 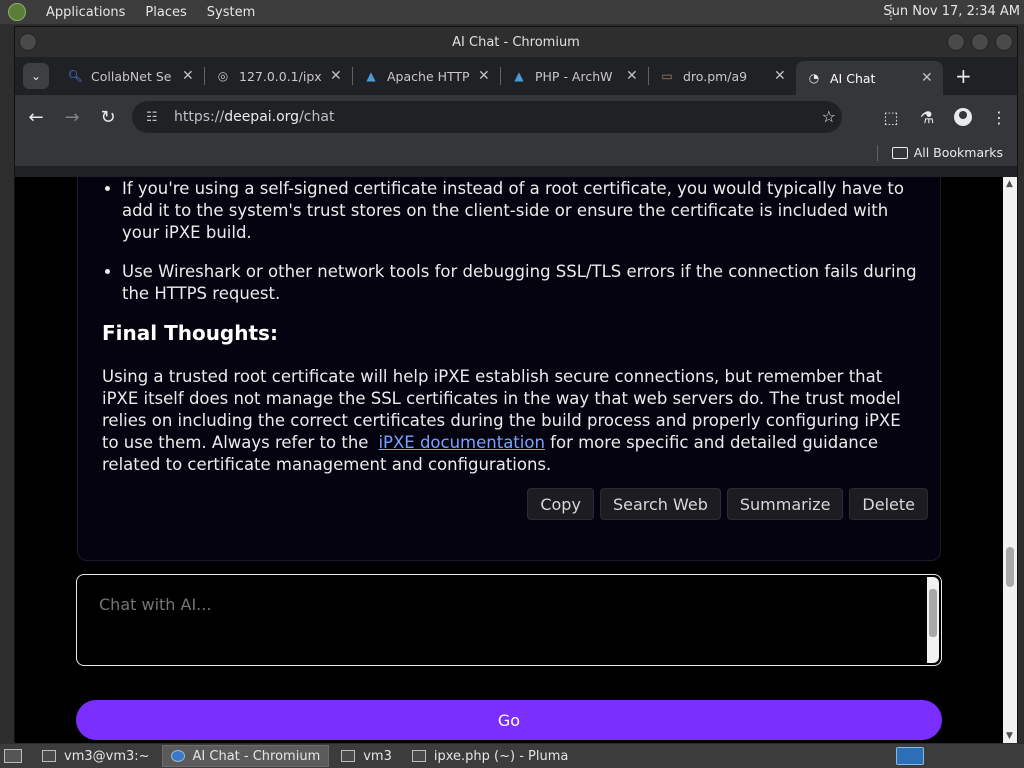 What do you see at coordinates (829, 116) in the screenshot?
I see `bookmark-star-icon: ☆` at bounding box center [829, 116].